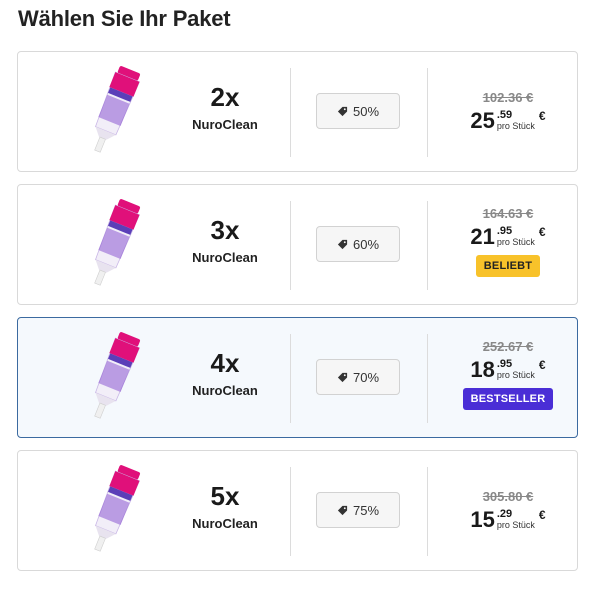  I want to click on price-decimal: .29, so click(504, 514).